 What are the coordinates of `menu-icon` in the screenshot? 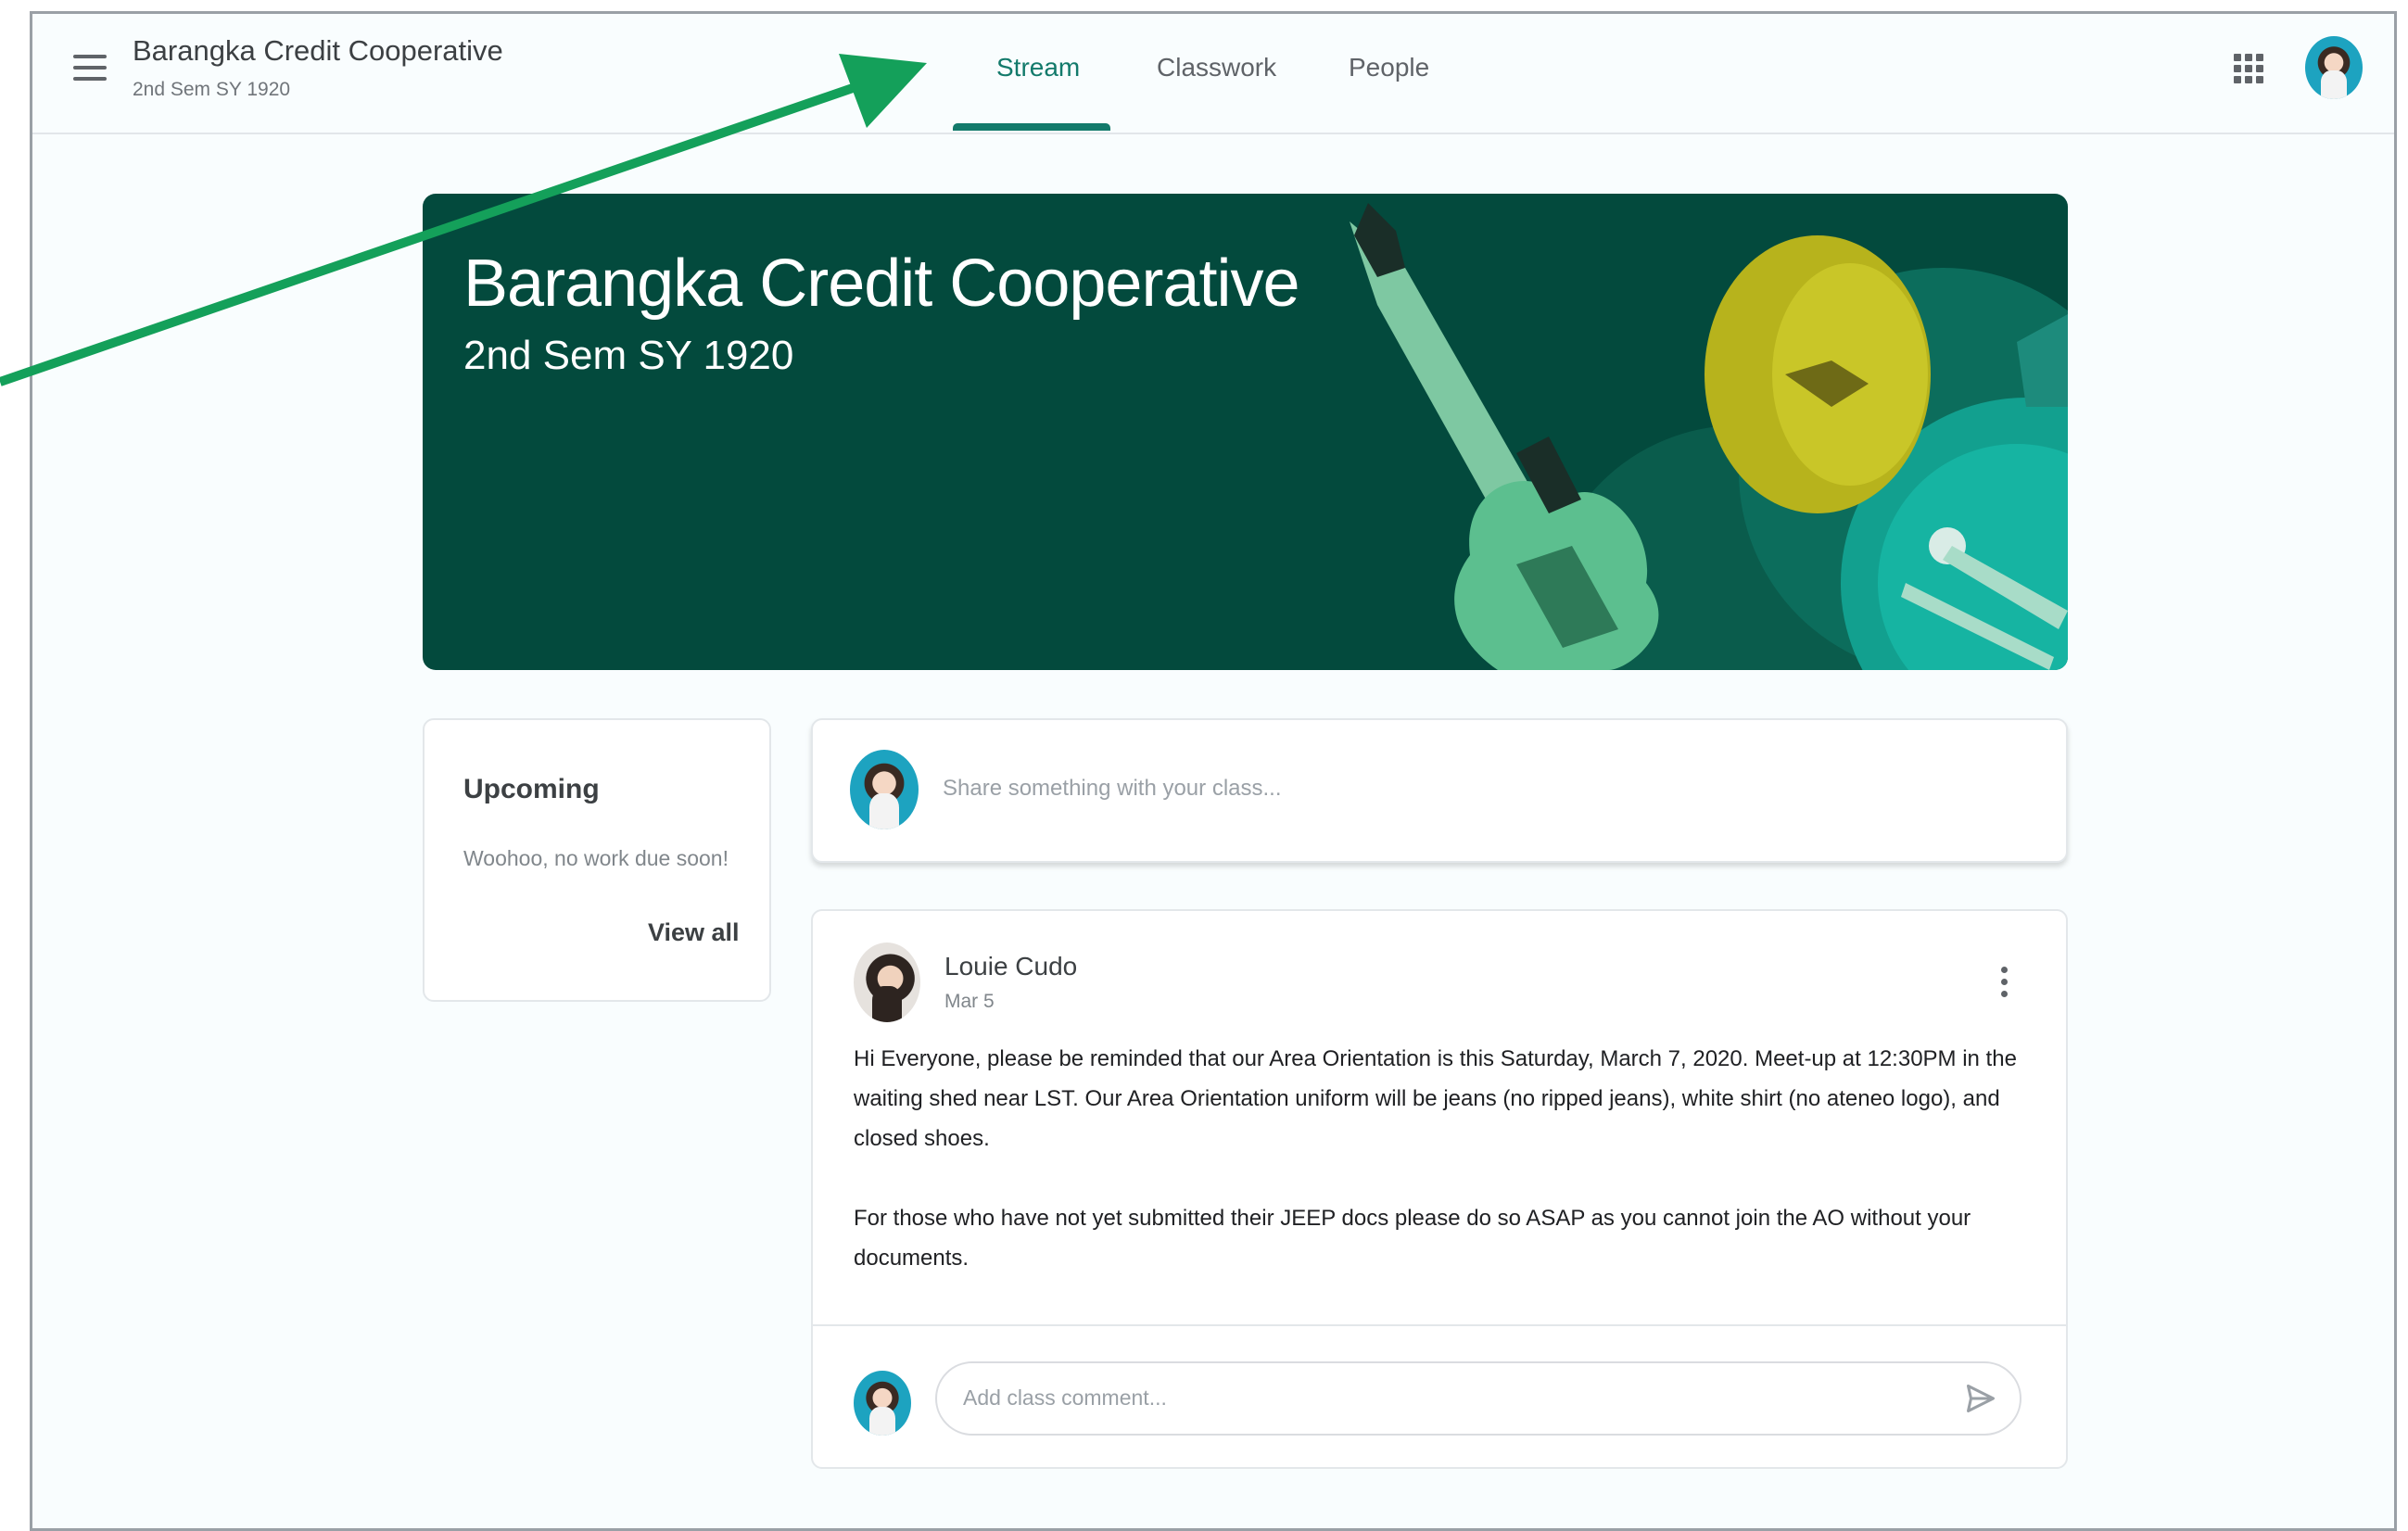 It's located at (90, 68).